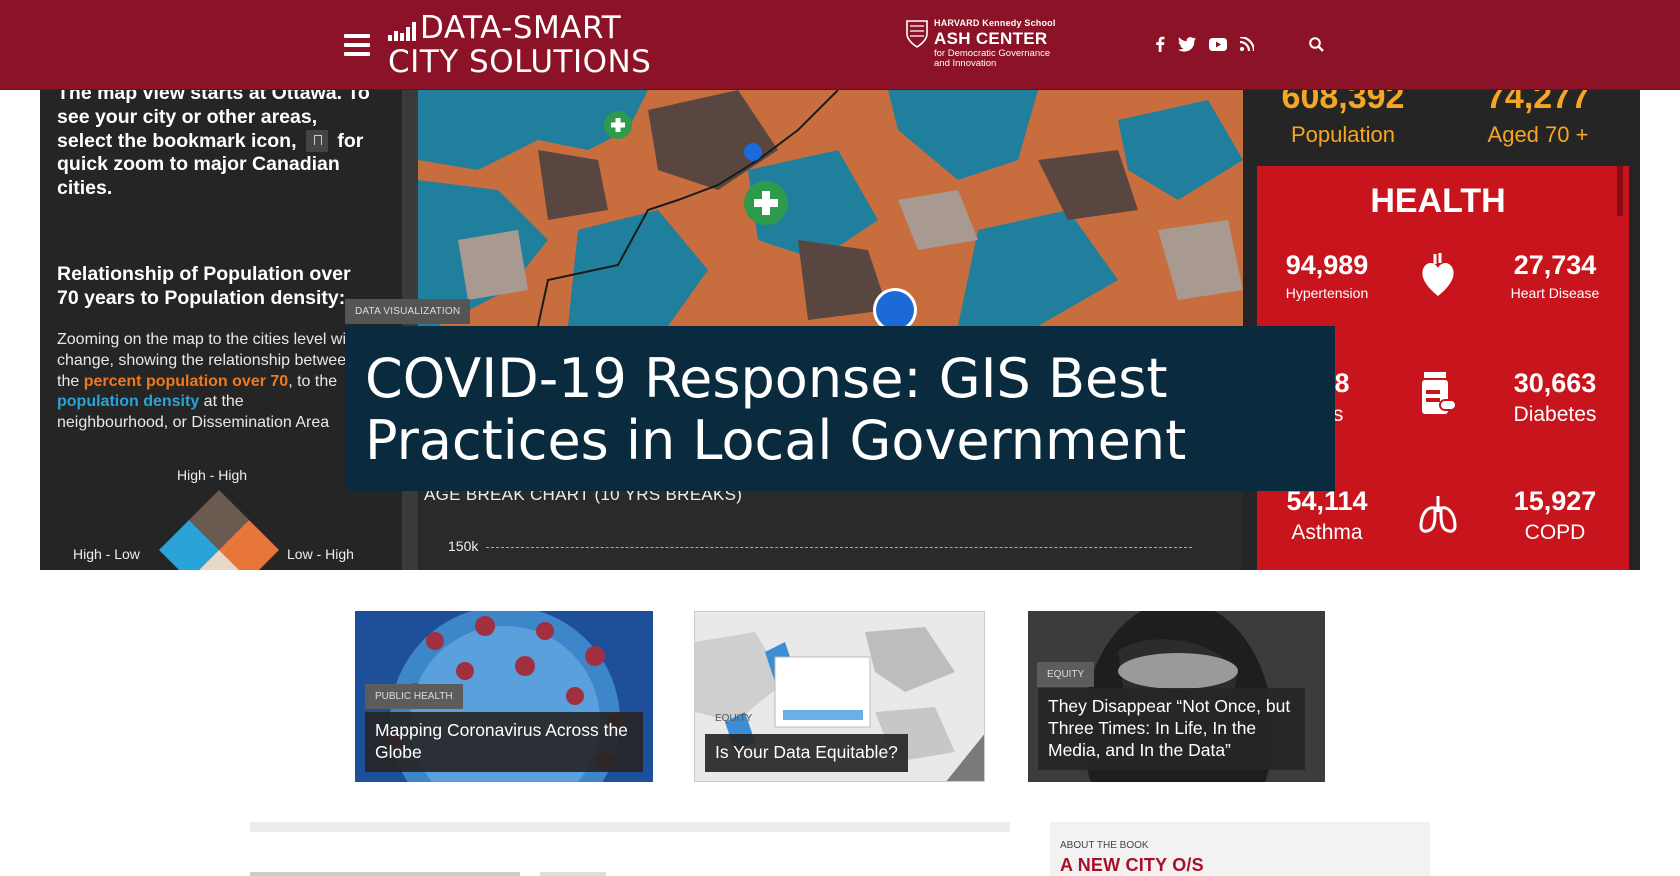  I want to click on brand-line2: CITY SOLUTIONS, so click(520, 62).